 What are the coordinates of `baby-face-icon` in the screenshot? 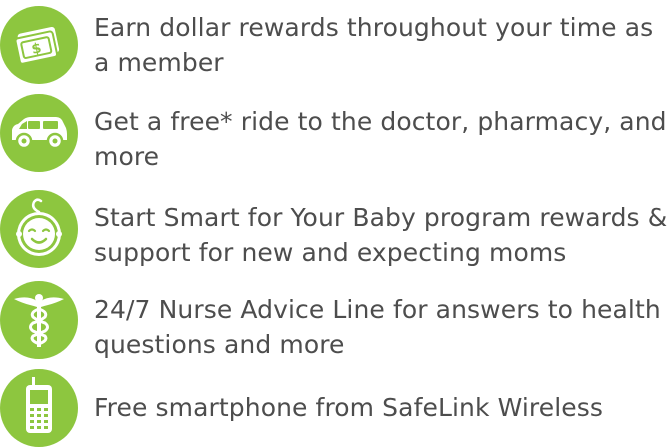 It's located at (39, 229).